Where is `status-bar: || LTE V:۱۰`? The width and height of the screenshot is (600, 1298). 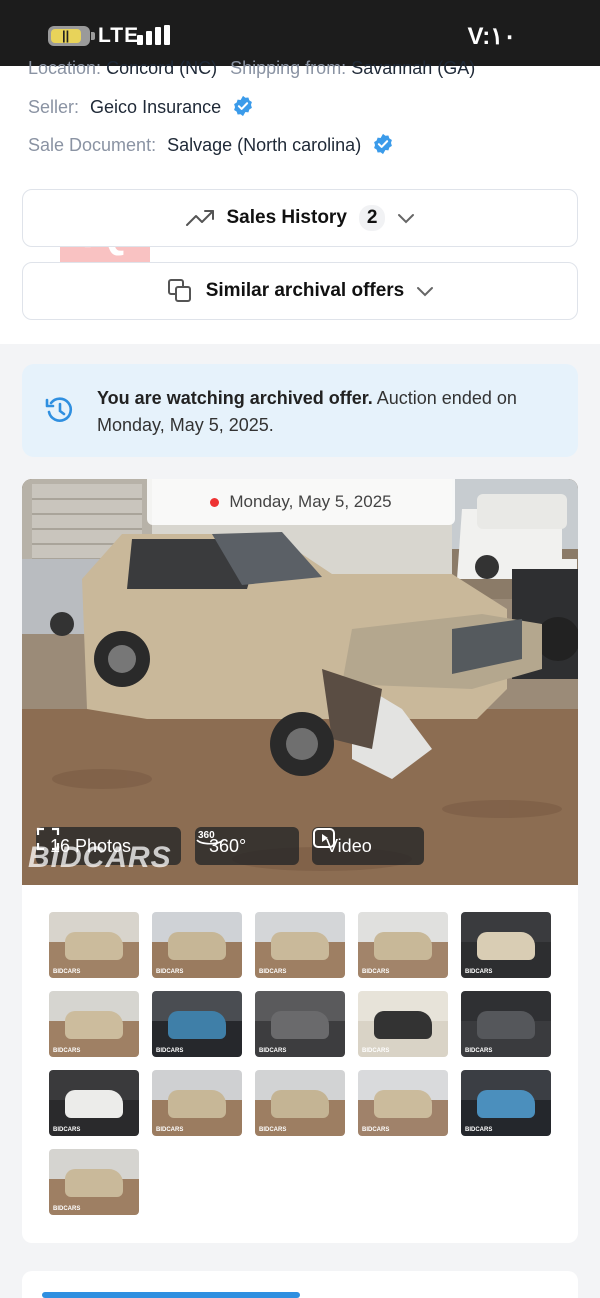 status-bar: || LTE V:۱۰ is located at coordinates (300, 33).